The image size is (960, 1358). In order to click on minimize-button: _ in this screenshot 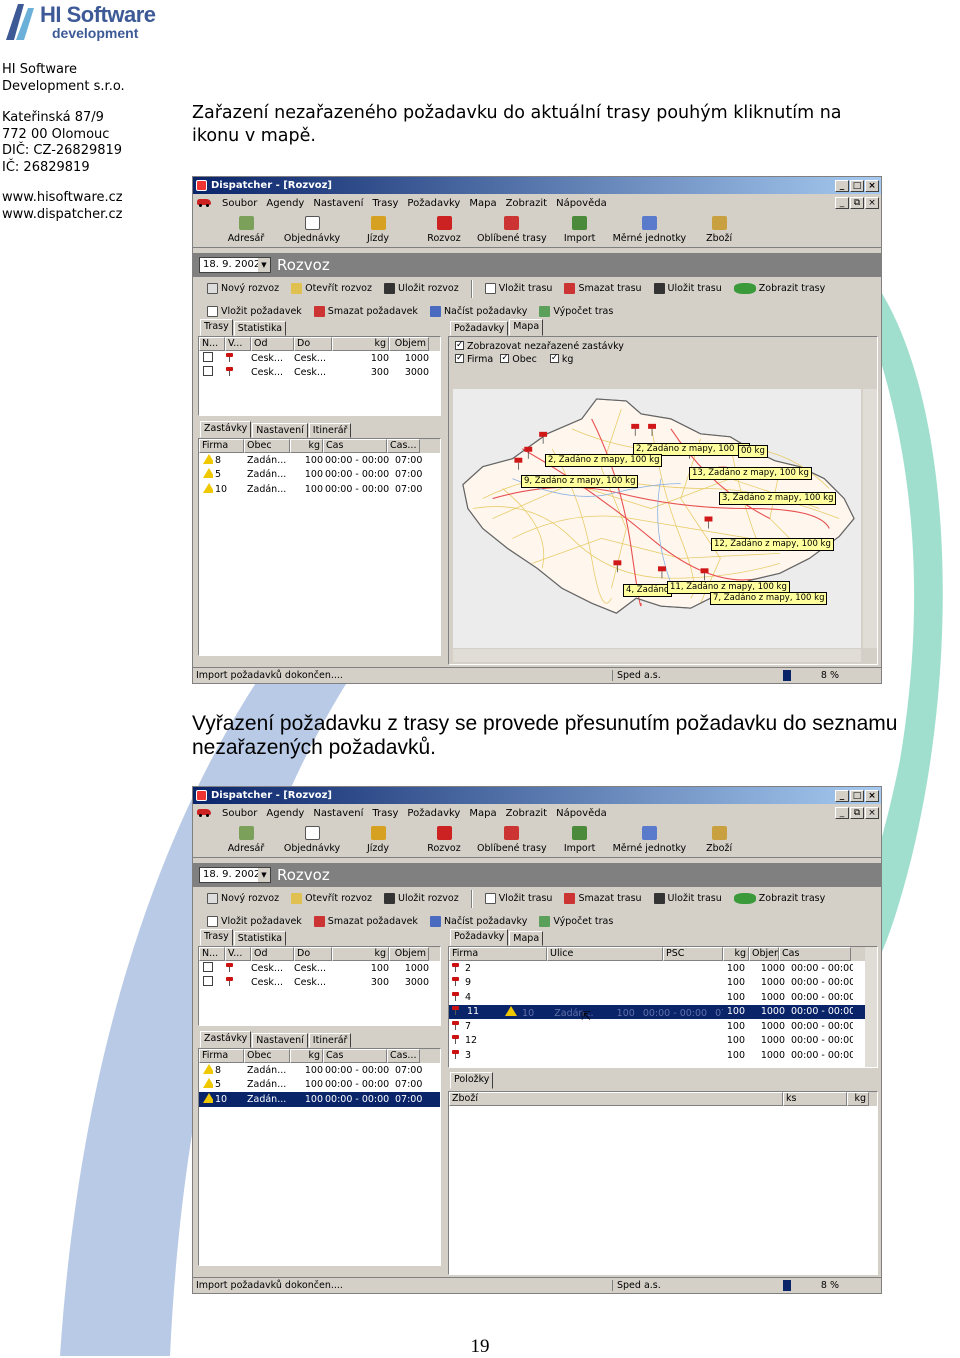, I will do `click(842, 795)`.